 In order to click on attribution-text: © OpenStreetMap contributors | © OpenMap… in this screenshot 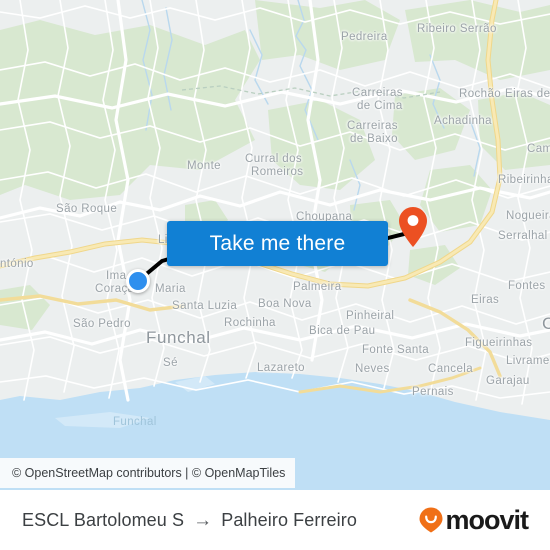, I will do `click(149, 473)`.